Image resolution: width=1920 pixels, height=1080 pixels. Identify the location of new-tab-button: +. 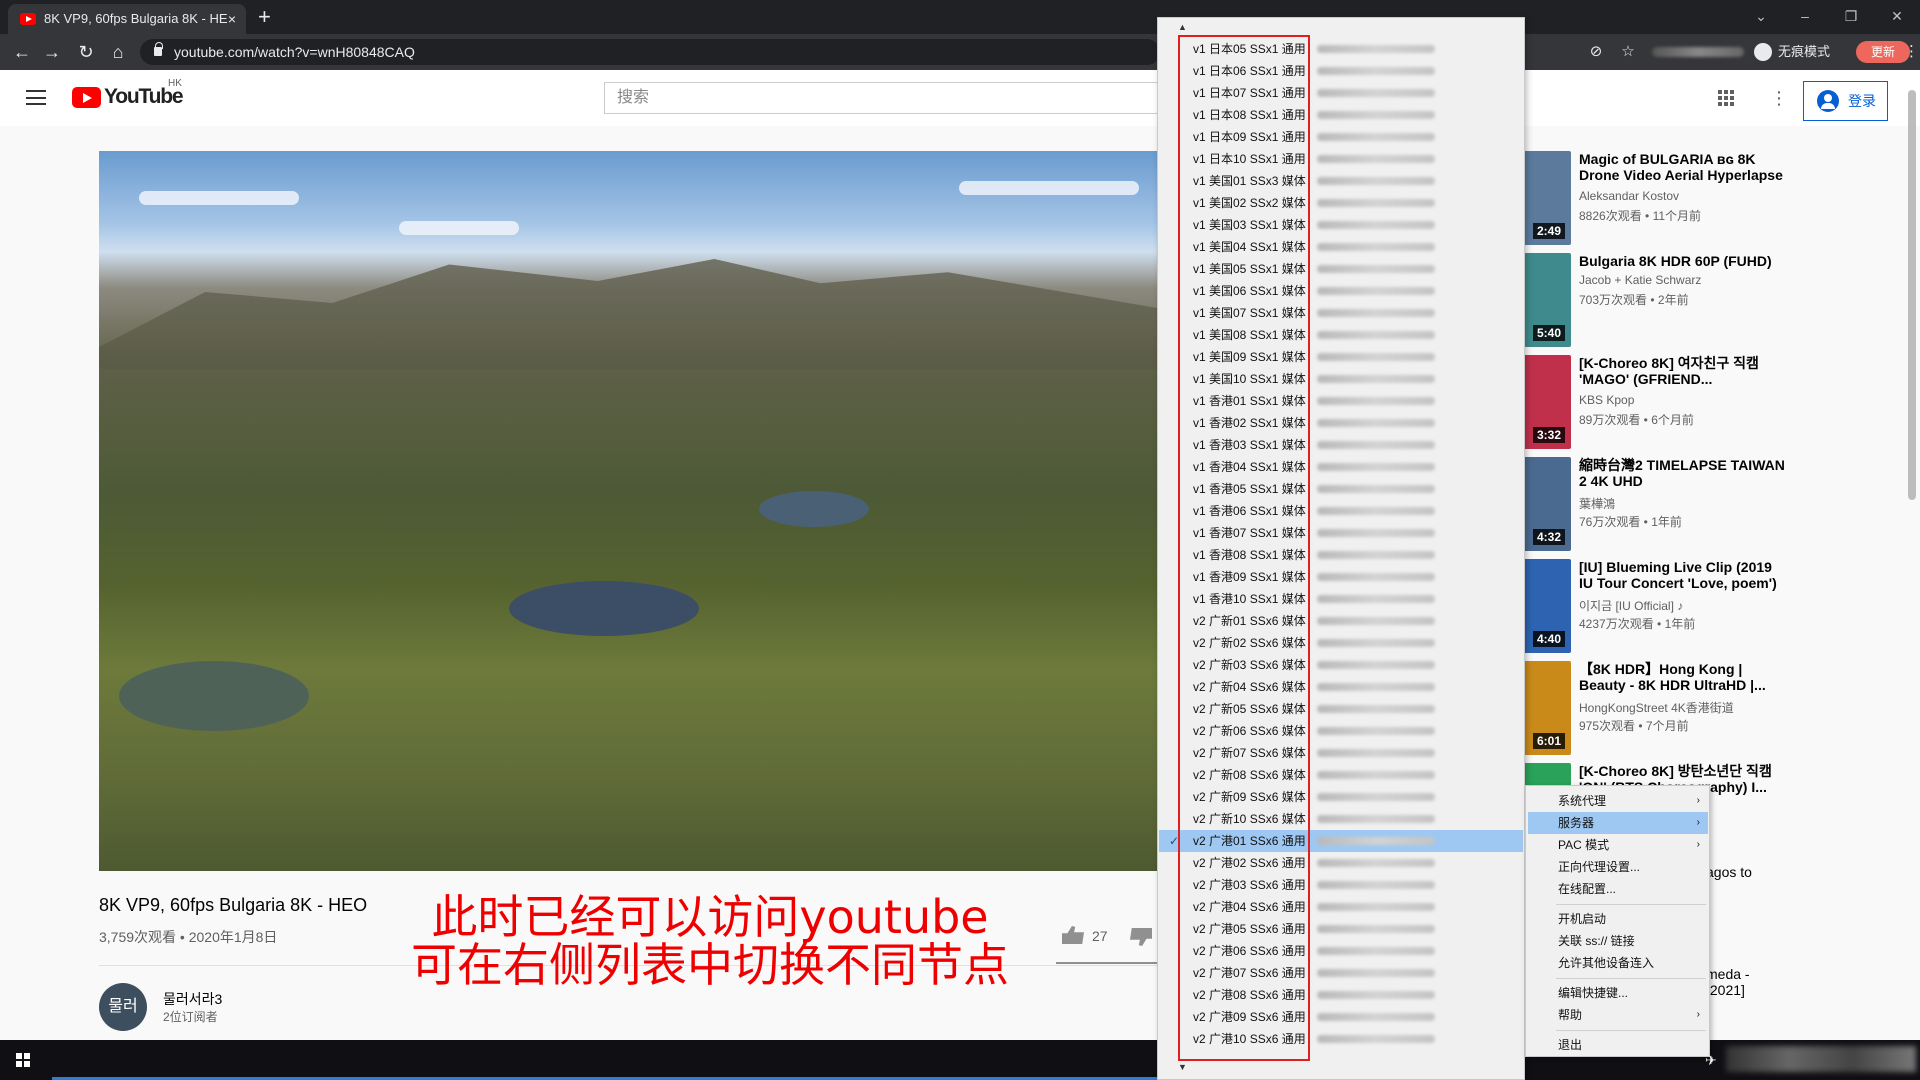
(264, 17).